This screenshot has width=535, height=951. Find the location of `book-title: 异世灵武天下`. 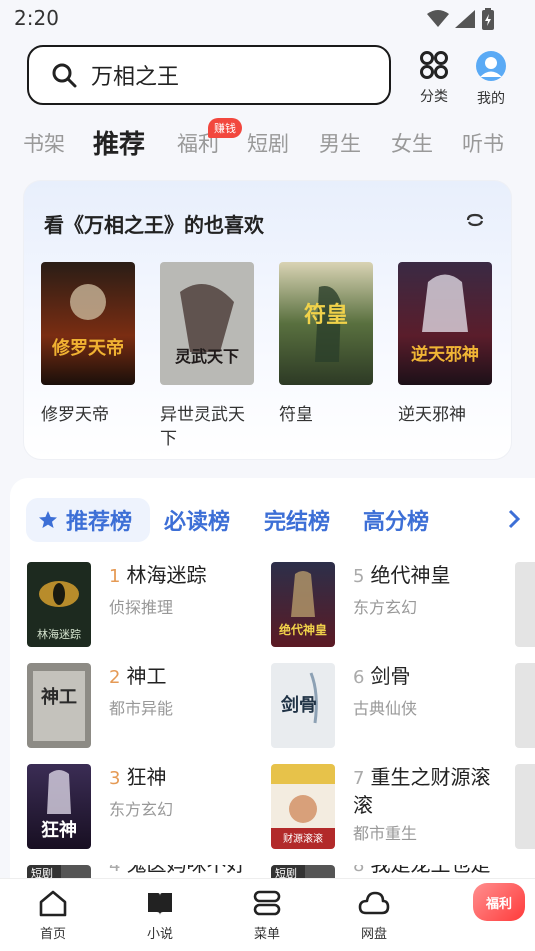

book-title: 异世灵武天下 is located at coordinates (202, 427).